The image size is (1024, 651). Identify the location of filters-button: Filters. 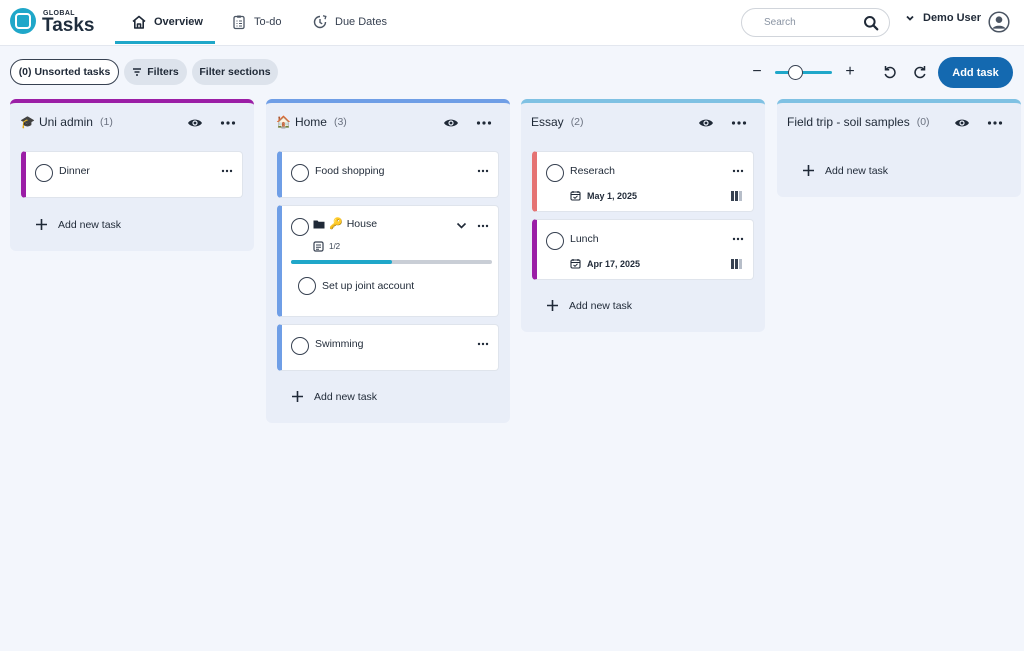
(155, 72).